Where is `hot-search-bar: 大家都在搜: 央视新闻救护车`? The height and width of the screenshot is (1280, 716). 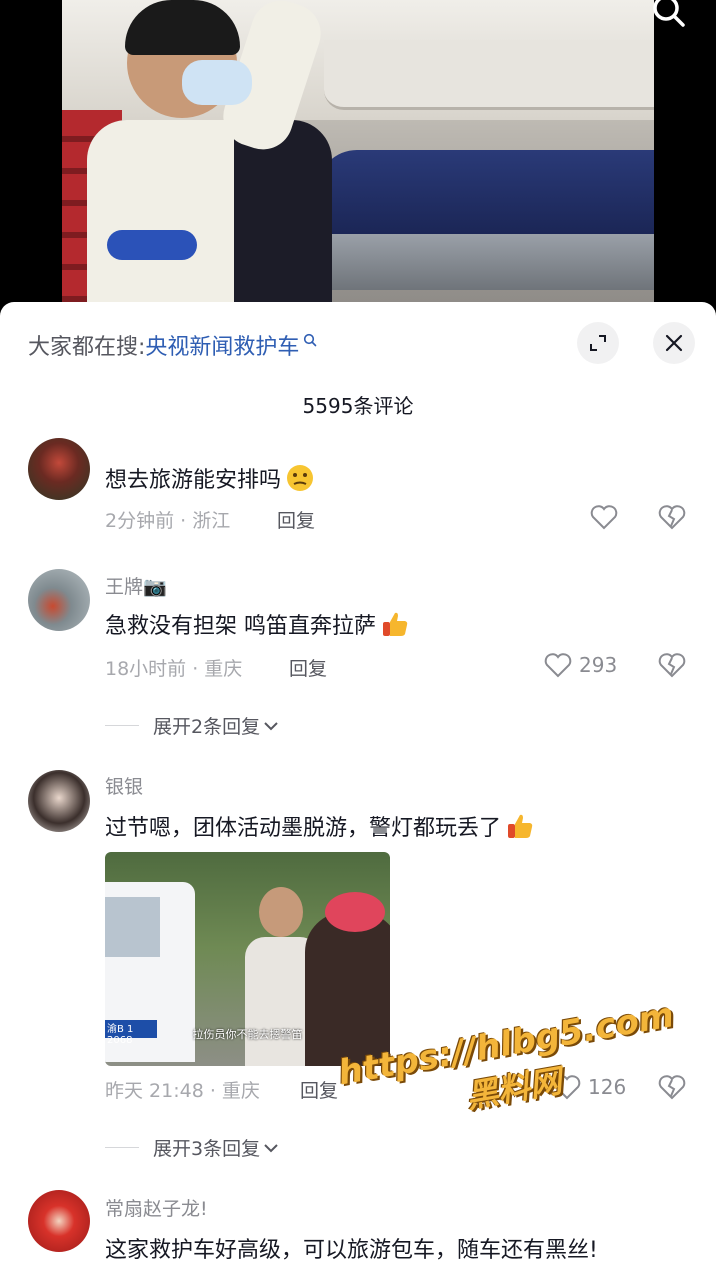
hot-search-bar: 大家都在搜: 央视新闻救护车 is located at coordinates (172, 345).